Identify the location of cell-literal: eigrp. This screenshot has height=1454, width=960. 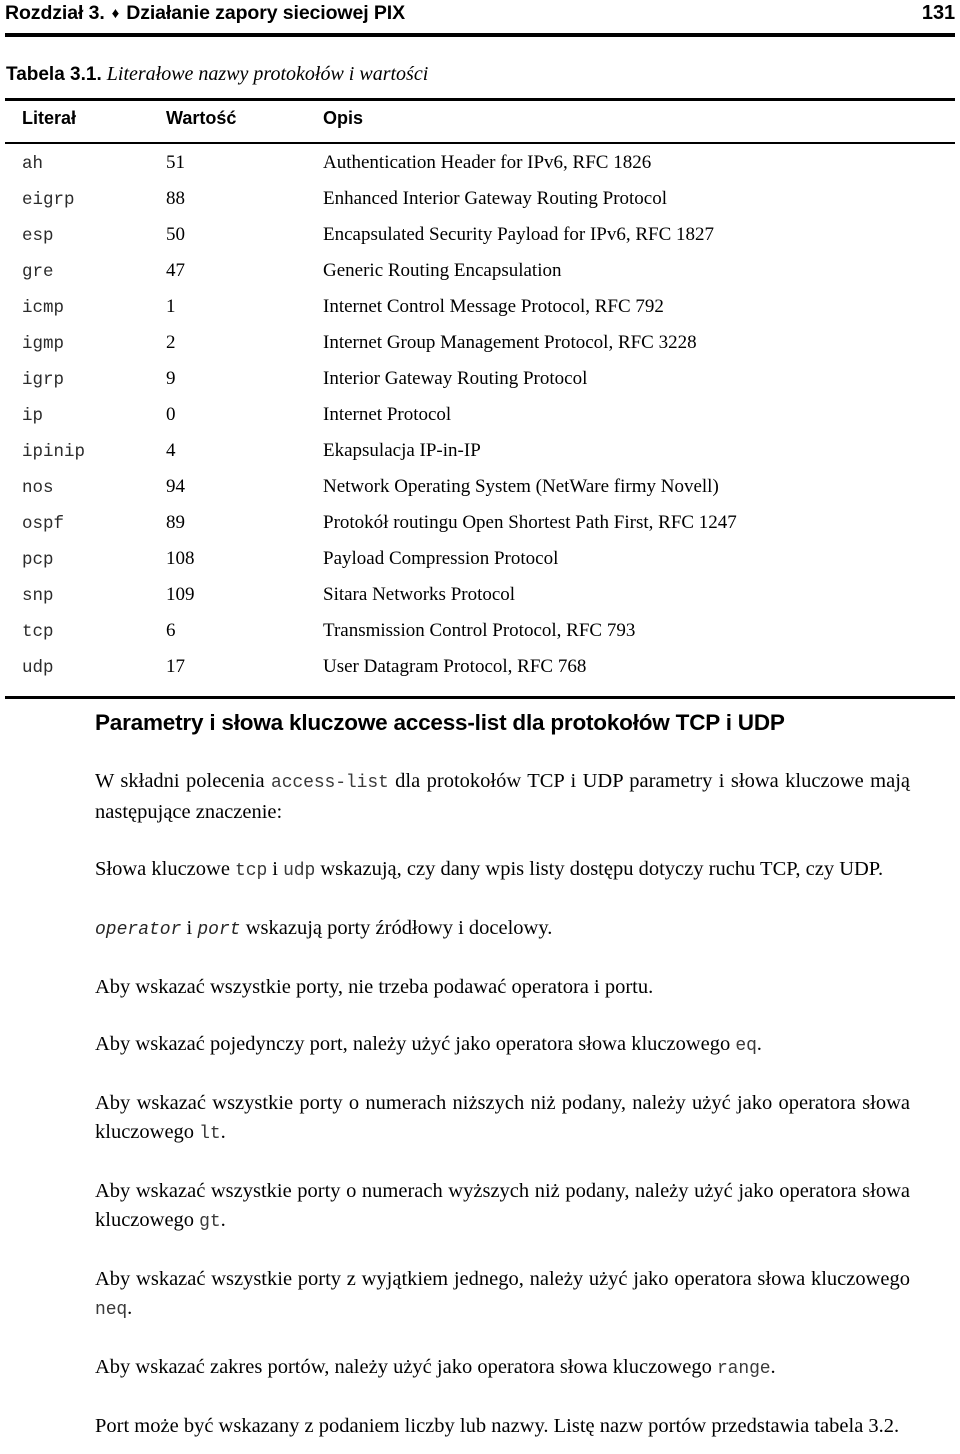
(48, 200).